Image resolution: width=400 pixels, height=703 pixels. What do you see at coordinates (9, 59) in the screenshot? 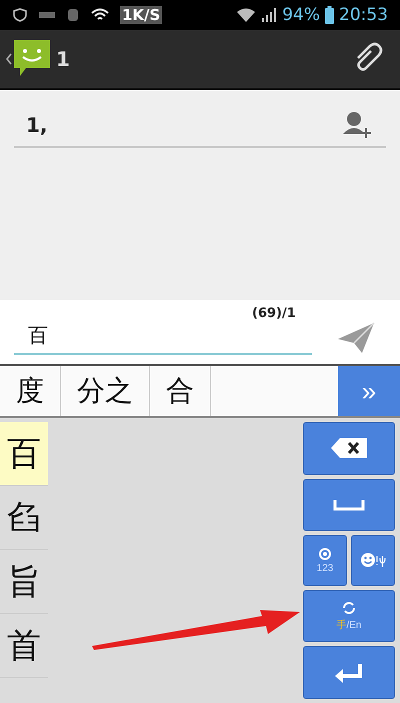
I see `back-caret-icon` at bounding box center [9, 59].